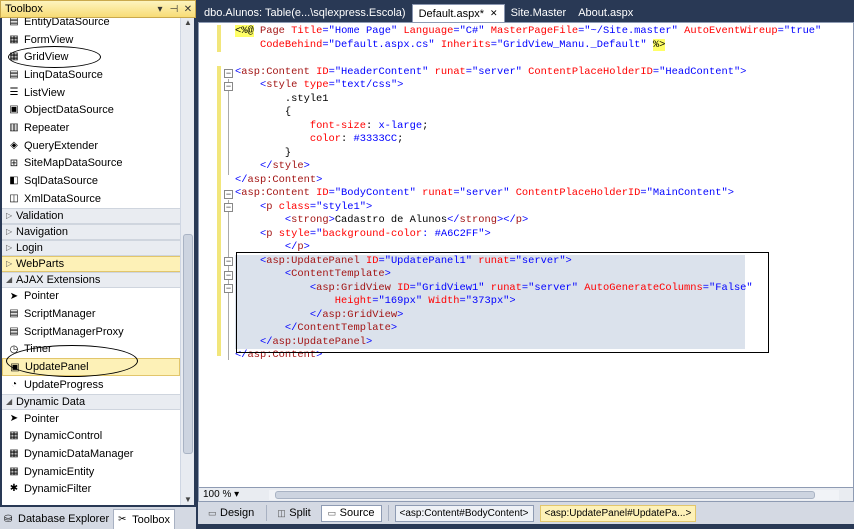 This screenshot has width=854, height=529. What do you see at coordinates (291, 247) in the screenshot?
I see `code-token: </` at bounding box center [291, 247].